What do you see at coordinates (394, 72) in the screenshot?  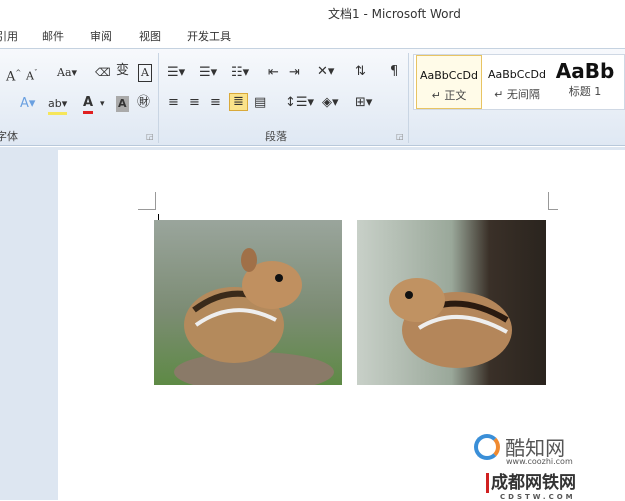 I see `show-marks-icon: ¶` at bounding box center [394, 72].